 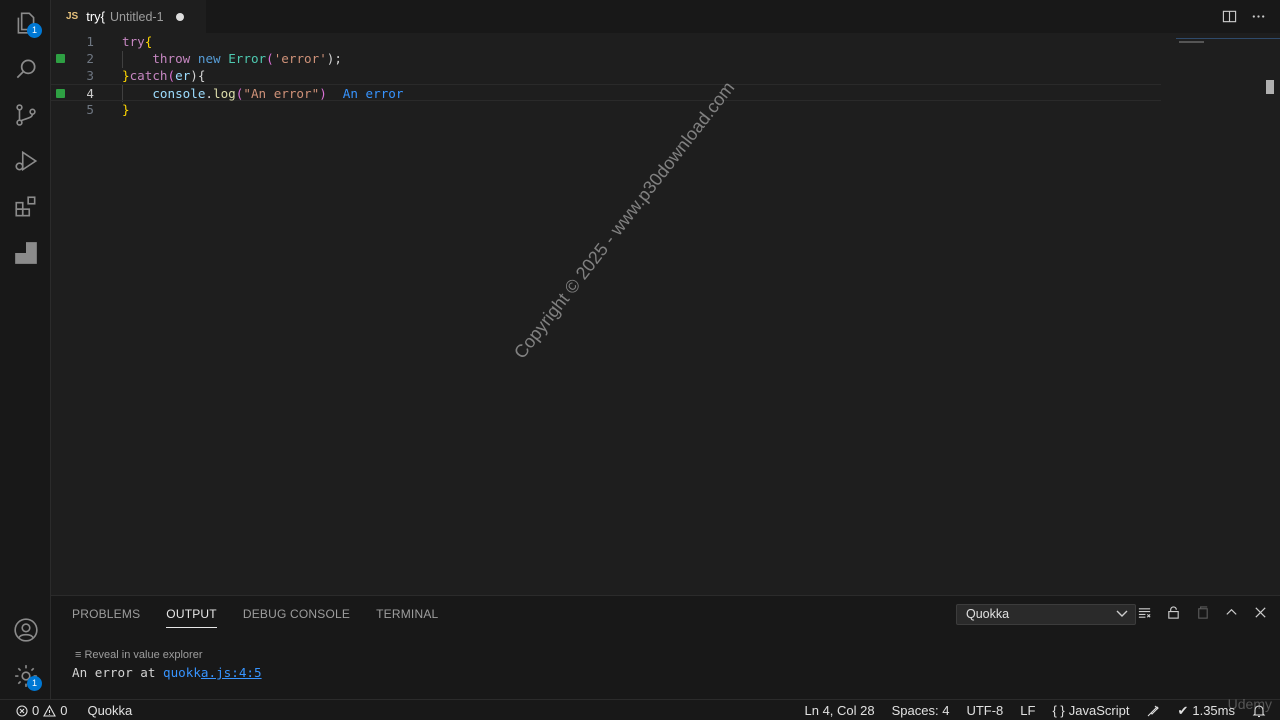 What do you see at coordinates (1173, 612) in the screenshot?
I see `lock-icon` at bounding box center [1173, 612].